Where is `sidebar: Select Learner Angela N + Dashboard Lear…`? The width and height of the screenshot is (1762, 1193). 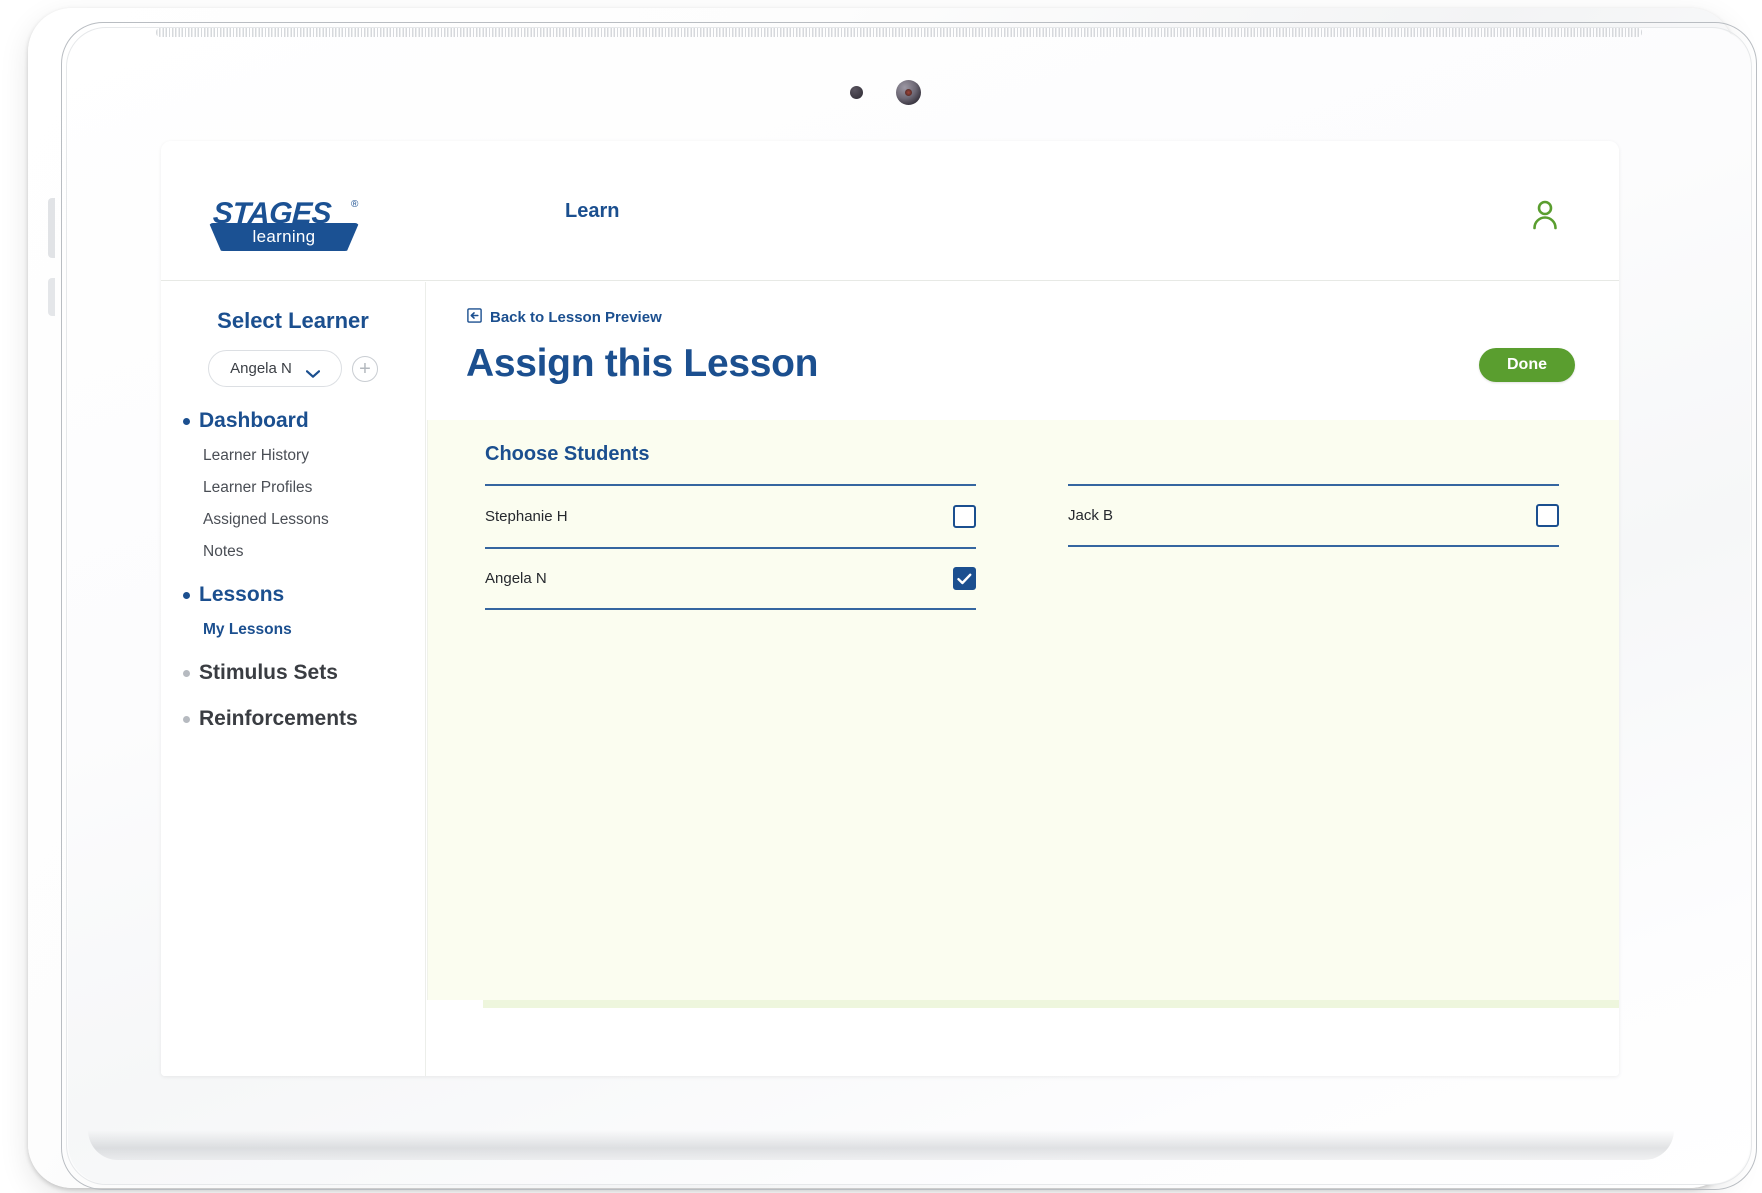 sidebar: Select Learner Angela N + Dashboard Lear… is located at coordinates (293, 679).